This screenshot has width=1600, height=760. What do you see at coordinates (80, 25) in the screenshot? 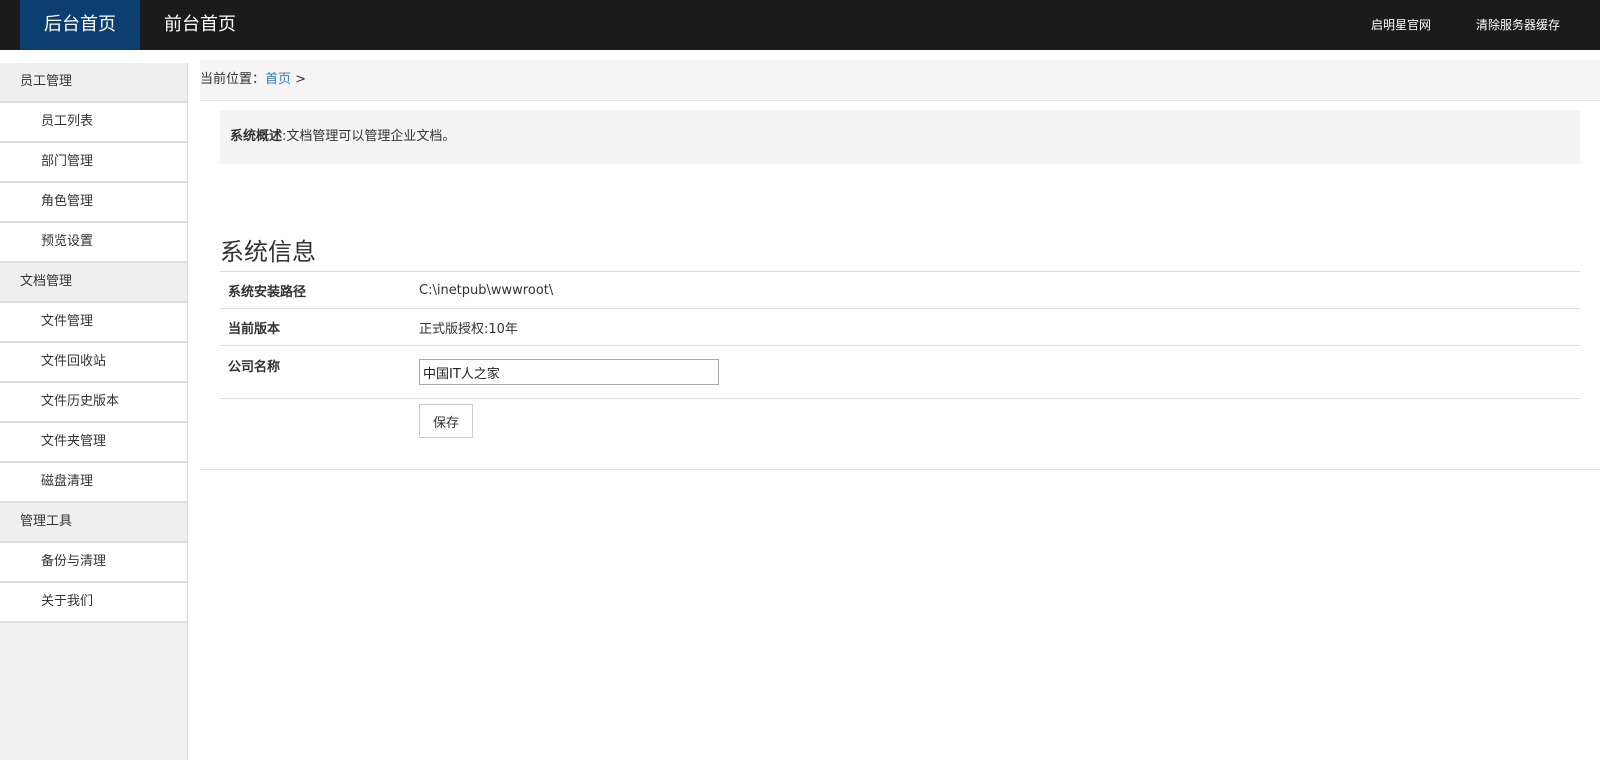
I see `tab-backend-home: 后台首页` at bounding box center [80, 25].